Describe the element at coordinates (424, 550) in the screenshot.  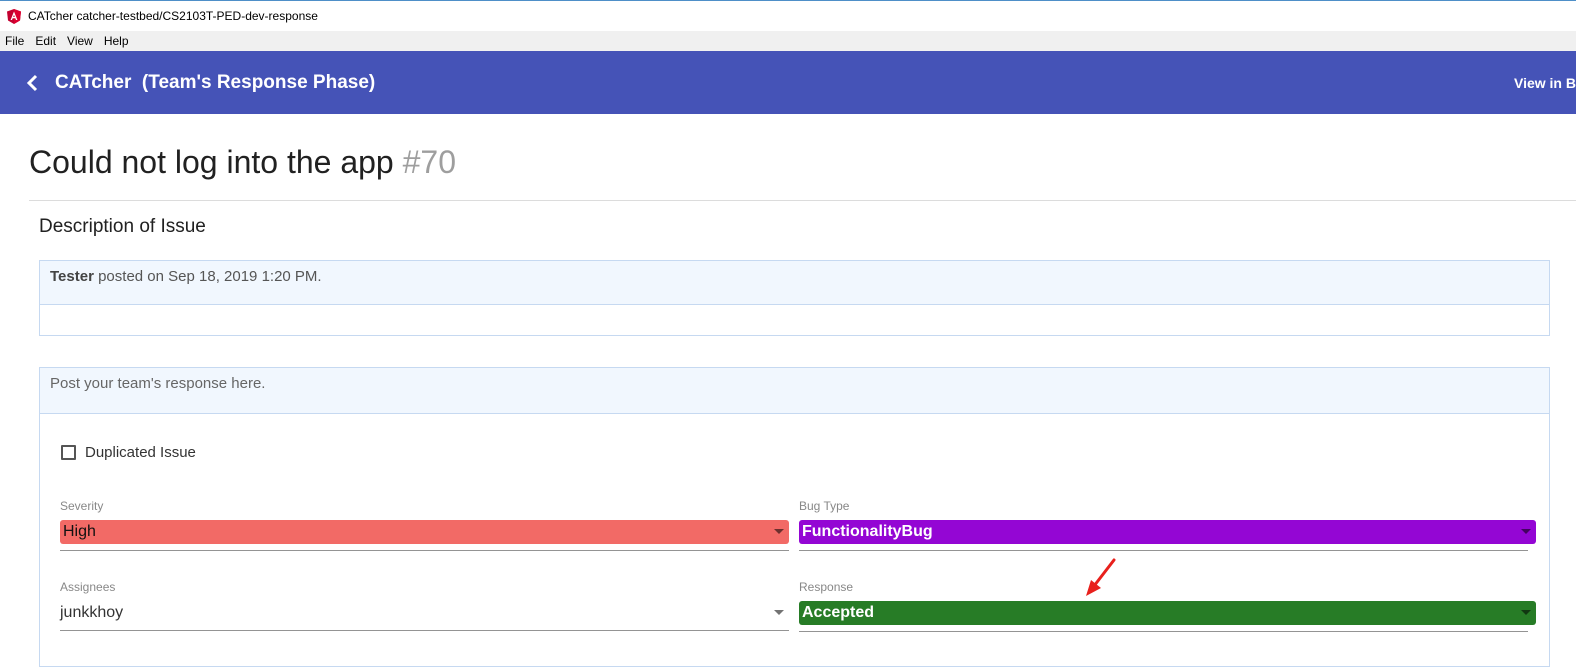
I see `severity-underline` at that location.